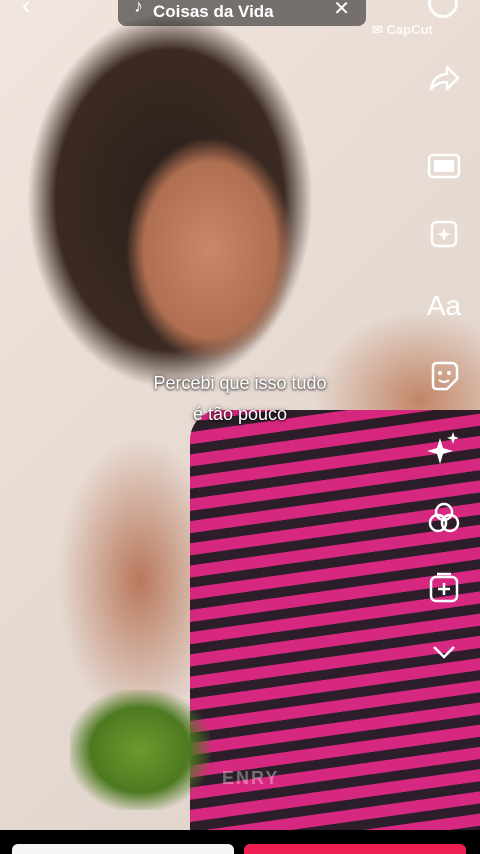 Image resolution: width=480 pixels, height=854 pixels. What do you see at coordinates (140, 750) in the screenshot?
I see `plant-region` at bounding box center [140, 750].